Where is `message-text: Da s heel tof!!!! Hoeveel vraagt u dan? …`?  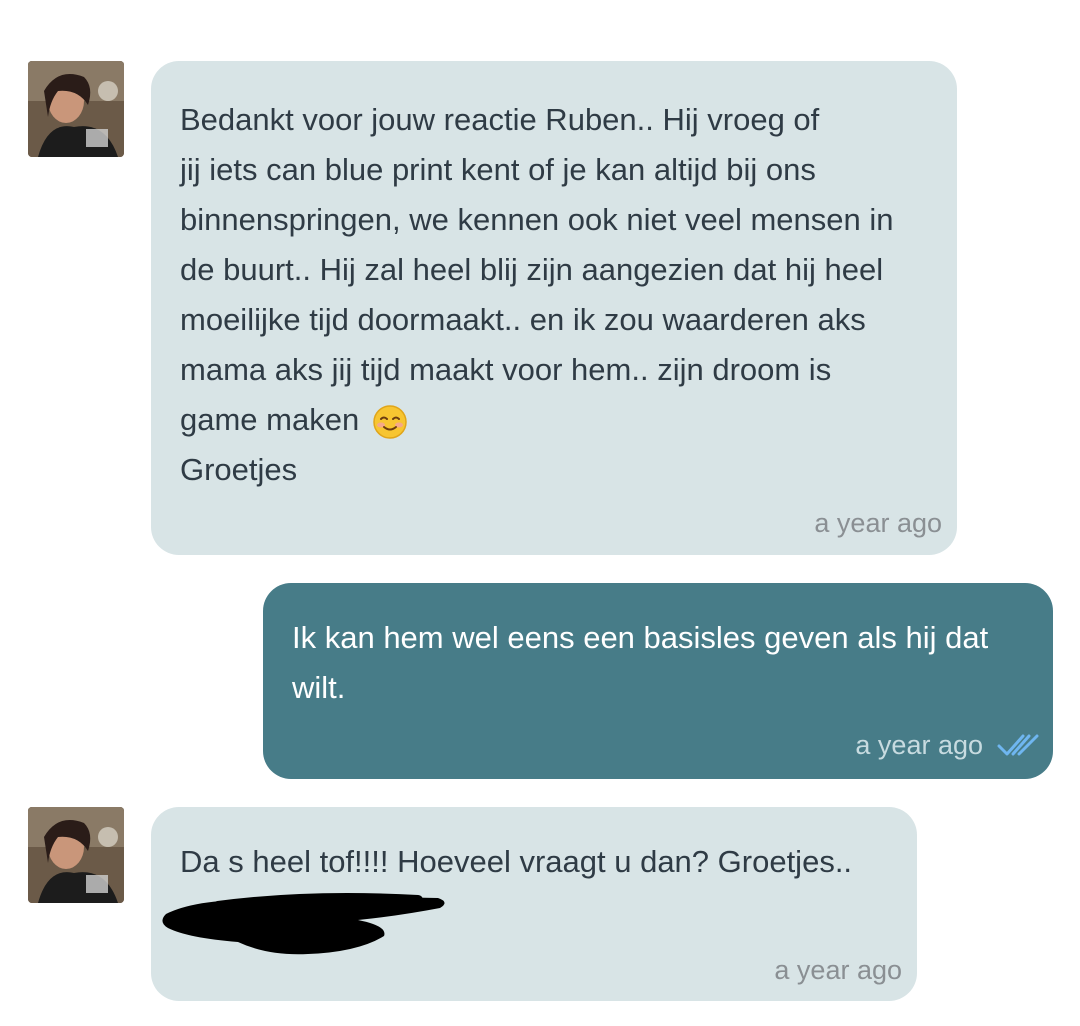 message-text: Da s heel tof!!!! Hoeveel vraagt u dan? … is located at coordinates (516, 861).